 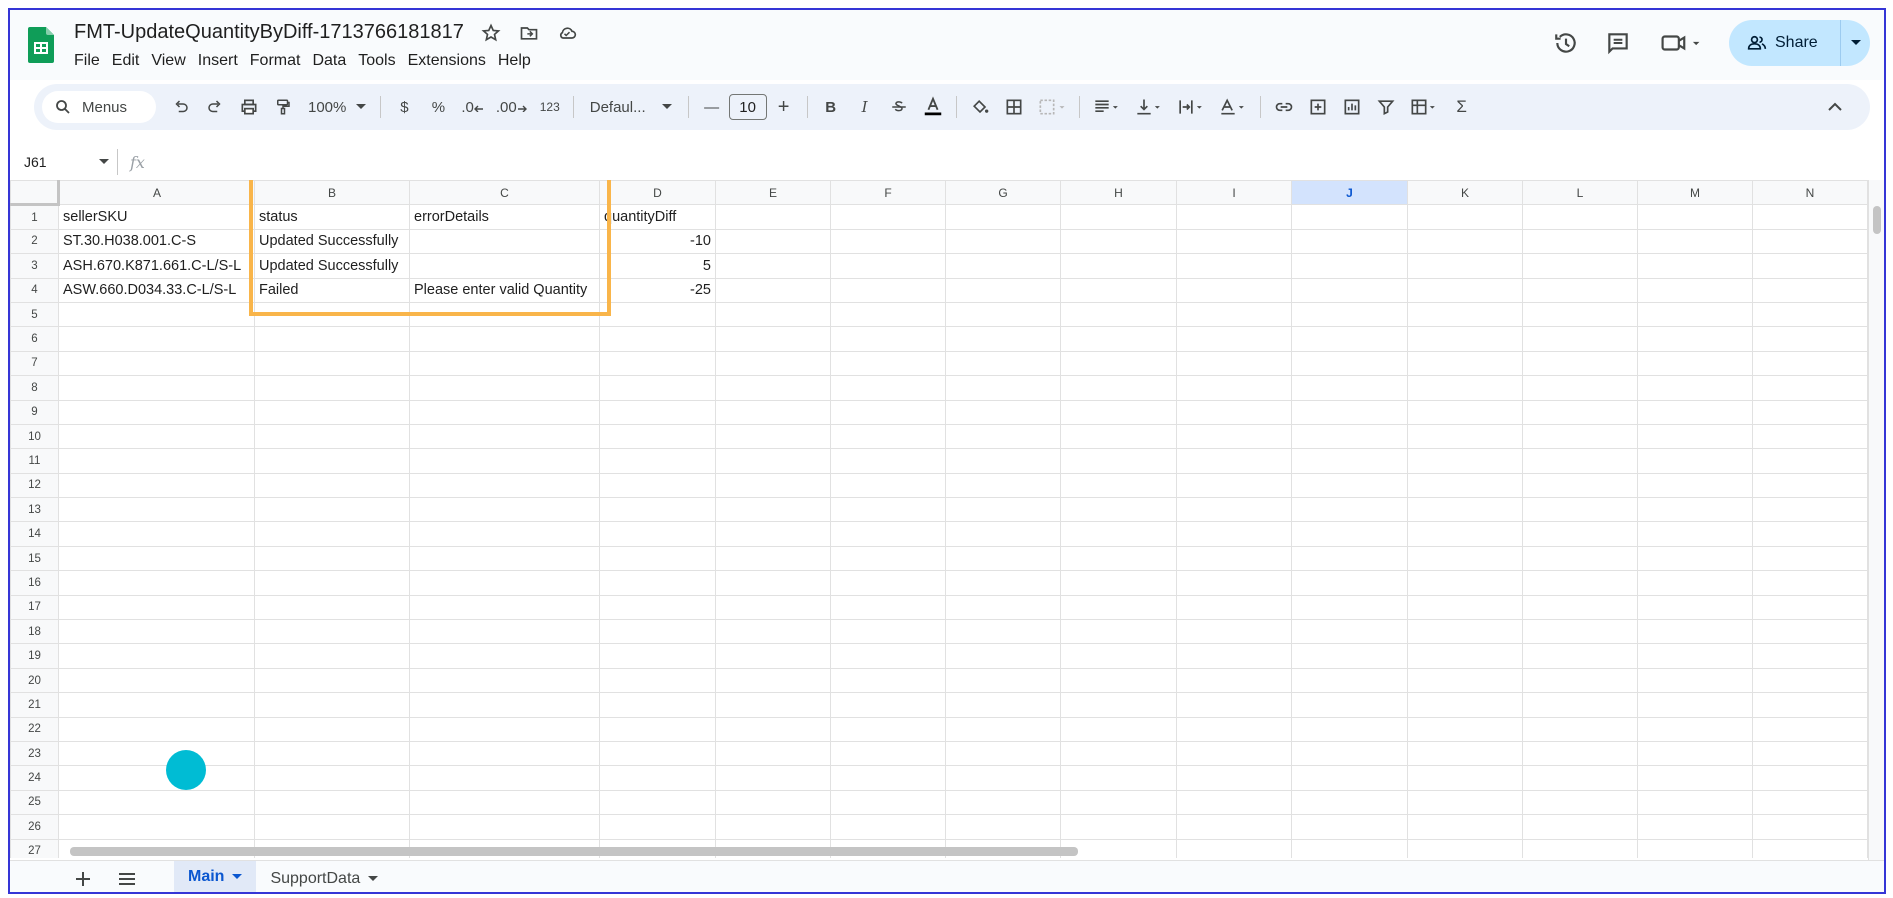 I want to click on column-header-j: J, so click(x=1349, y=193).